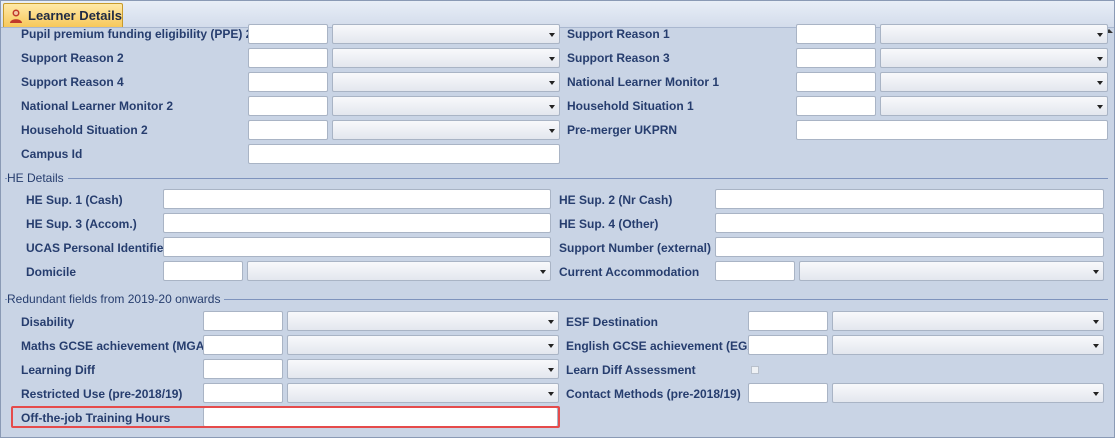 This screenshot has height=438, width=1115. Describe the element at coordinates (203, 271) in the screenshot. I see `domicile-code-input` at that location.